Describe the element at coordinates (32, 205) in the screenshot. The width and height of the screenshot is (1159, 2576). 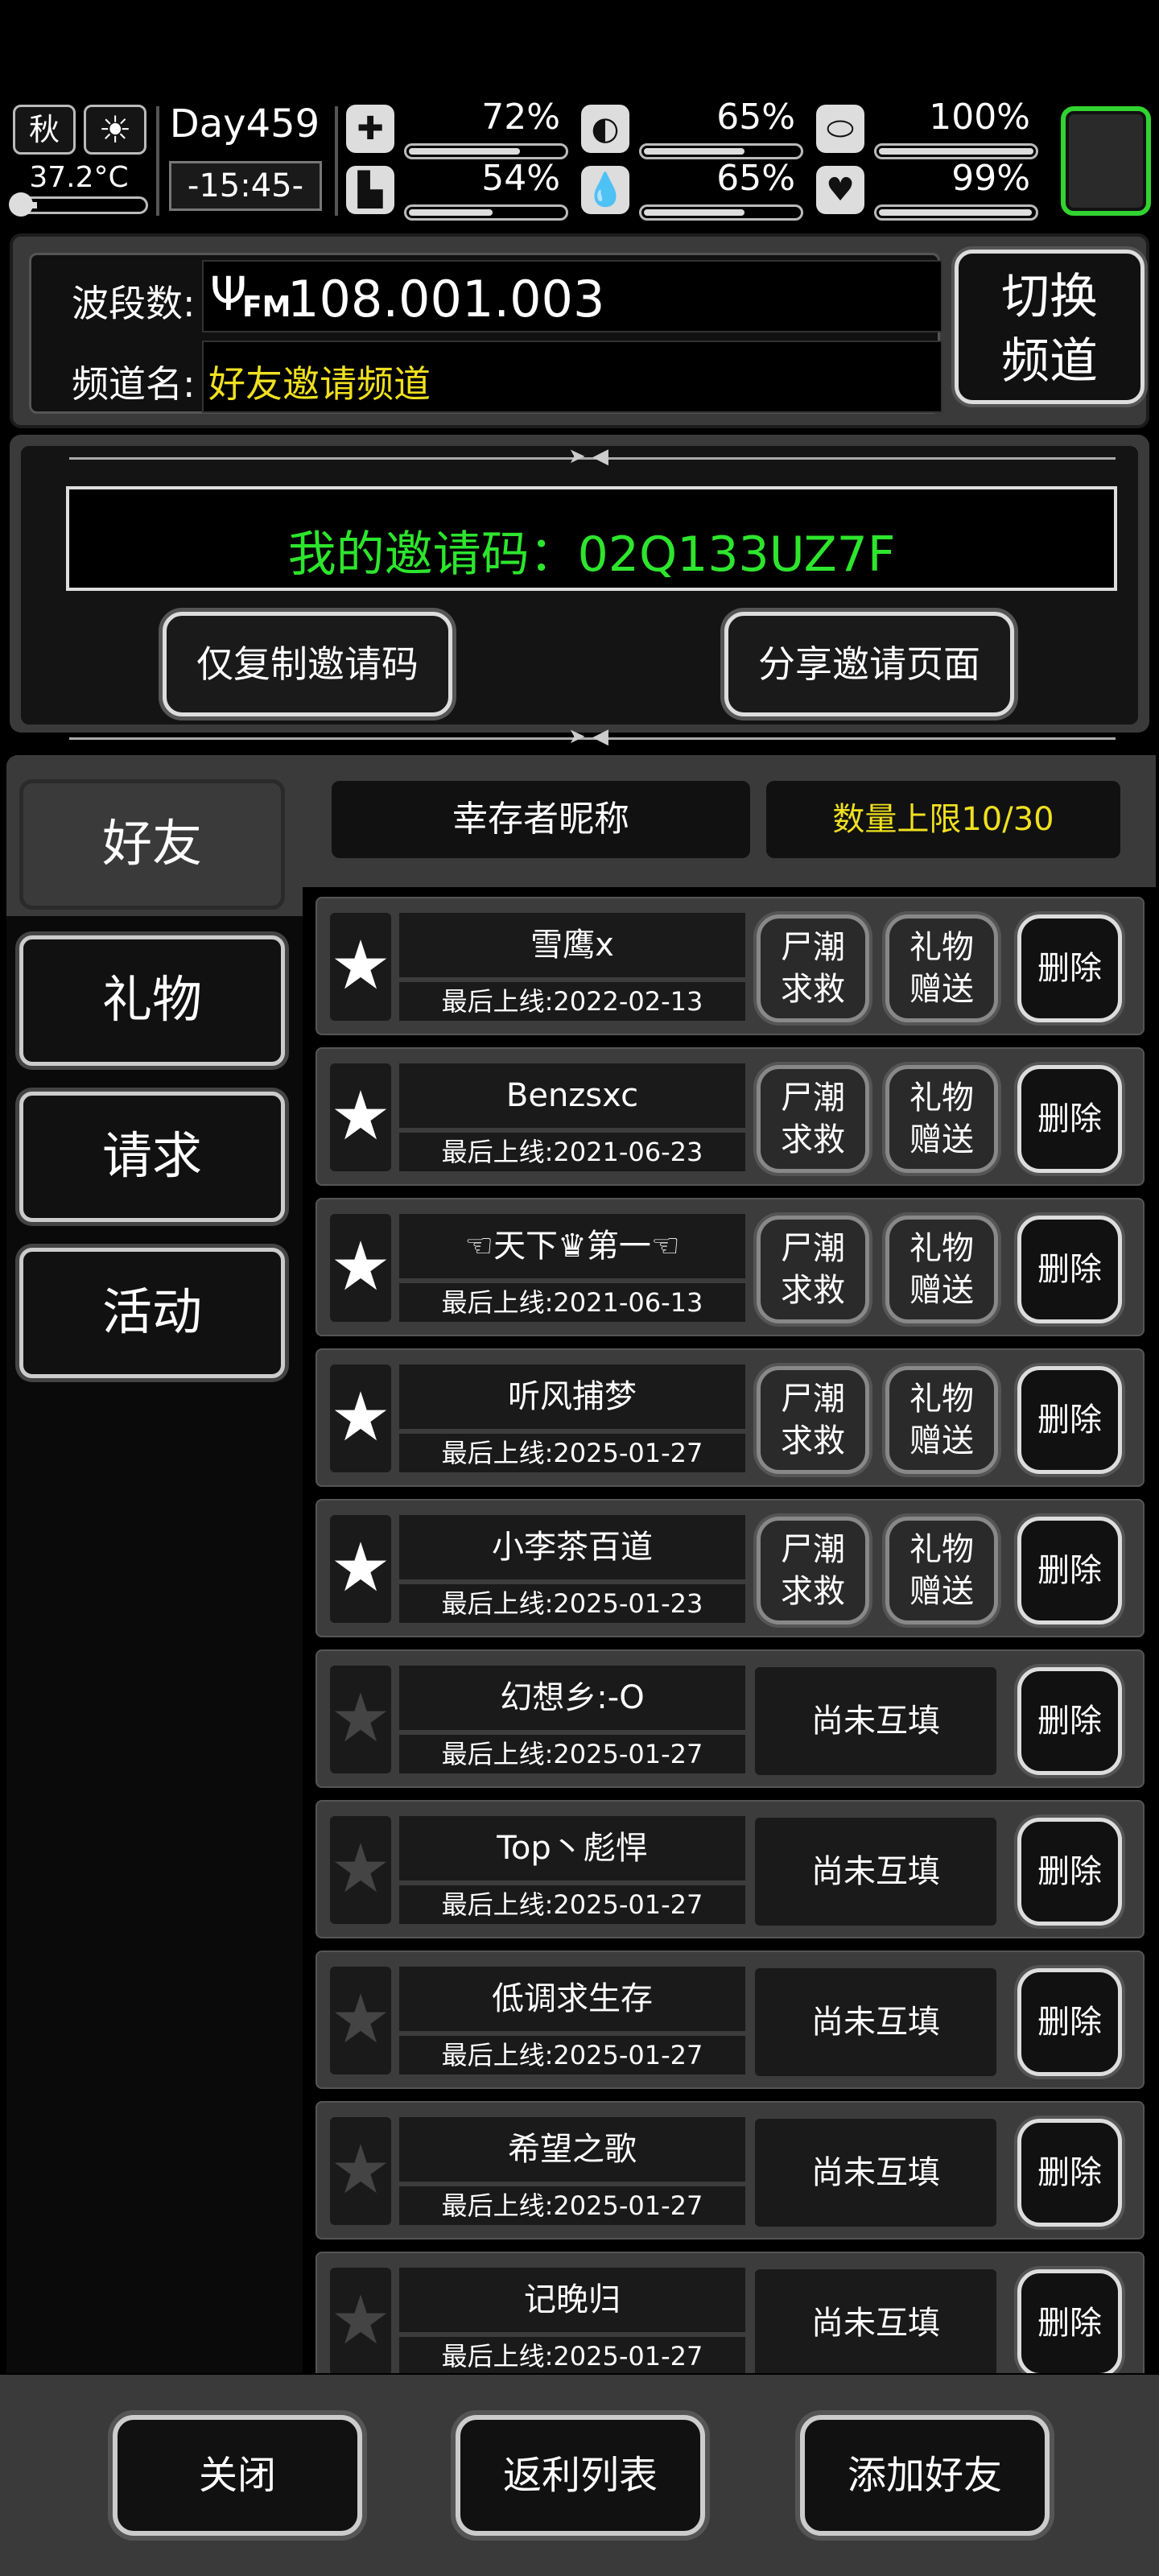
I see `thermometer-fill` at that location.